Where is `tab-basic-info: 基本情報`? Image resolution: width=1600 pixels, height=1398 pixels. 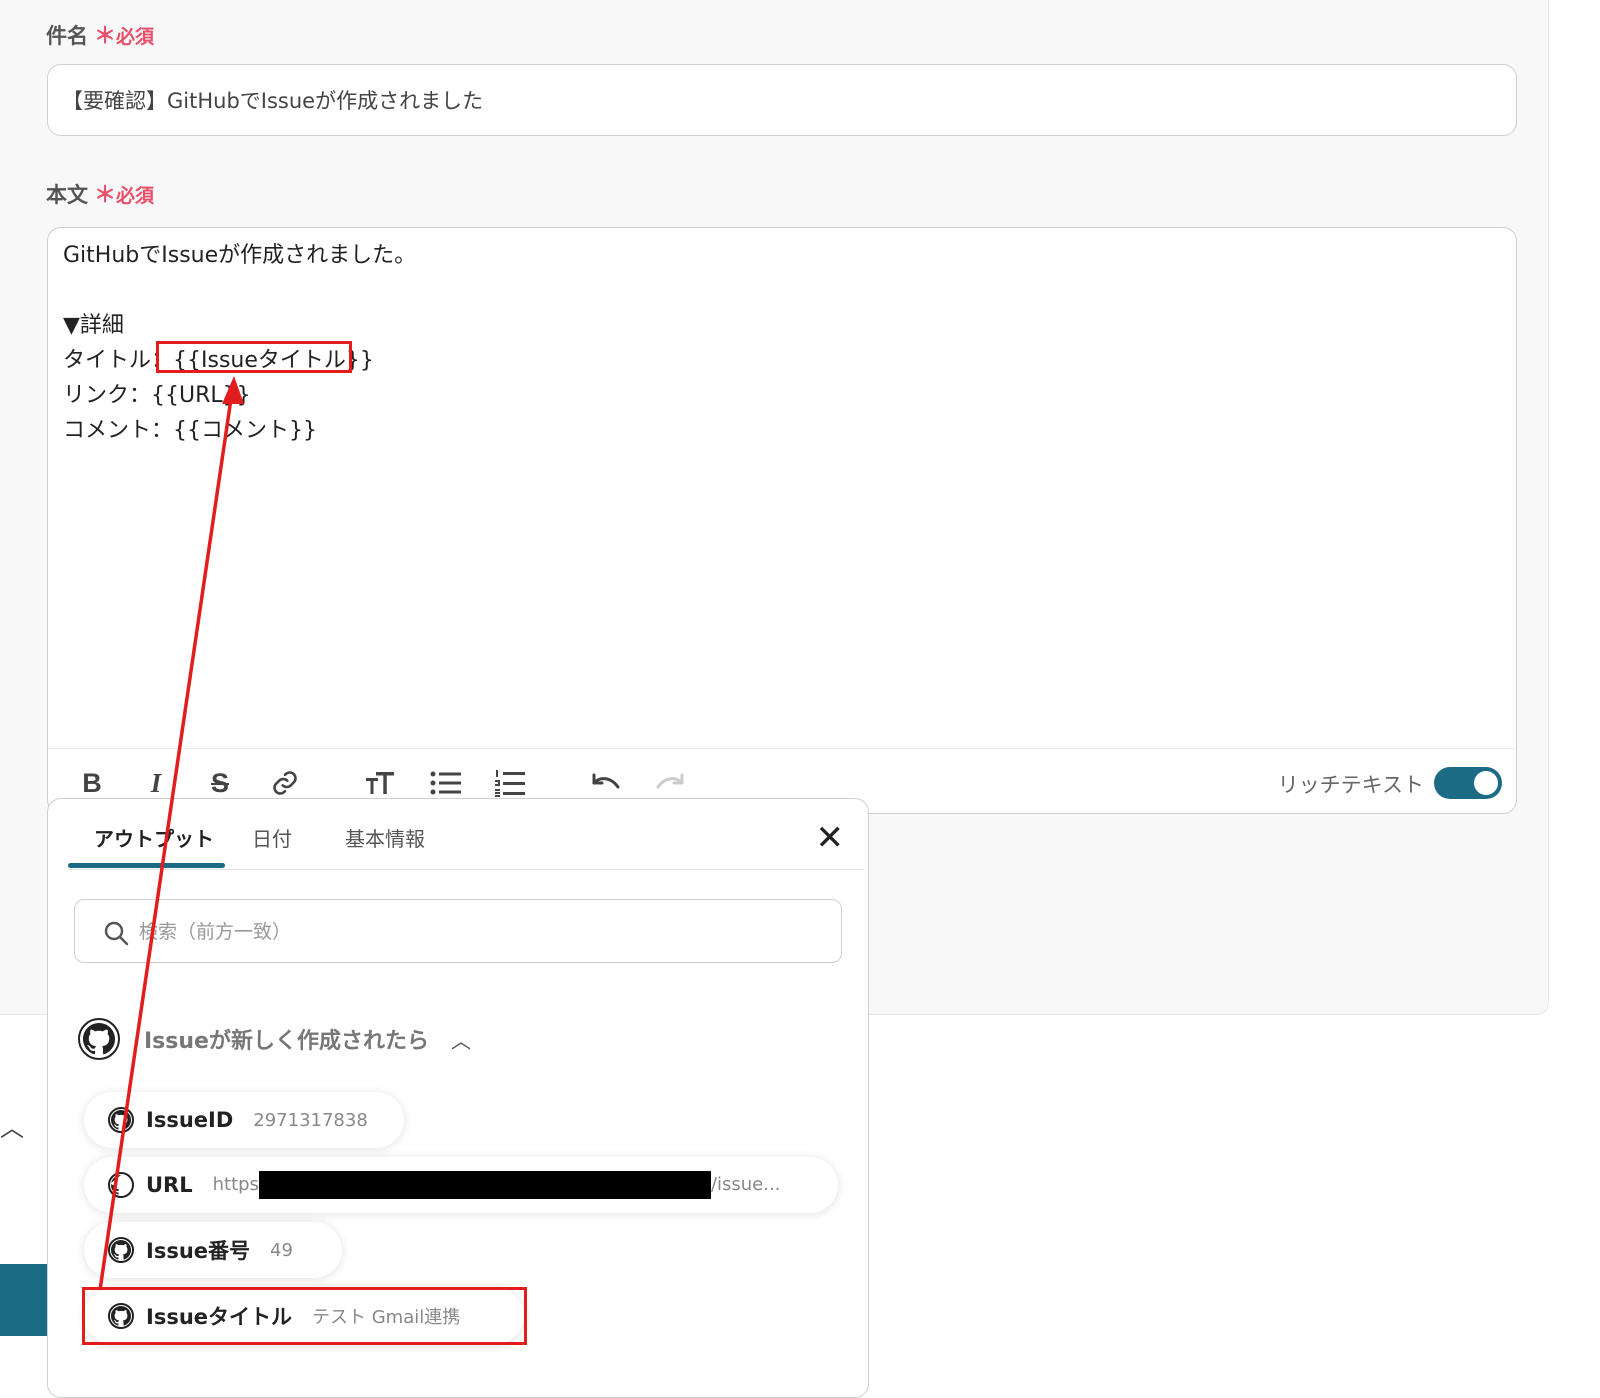
tab-basic-info: 基本情報 is located at coordinates (385, 837).